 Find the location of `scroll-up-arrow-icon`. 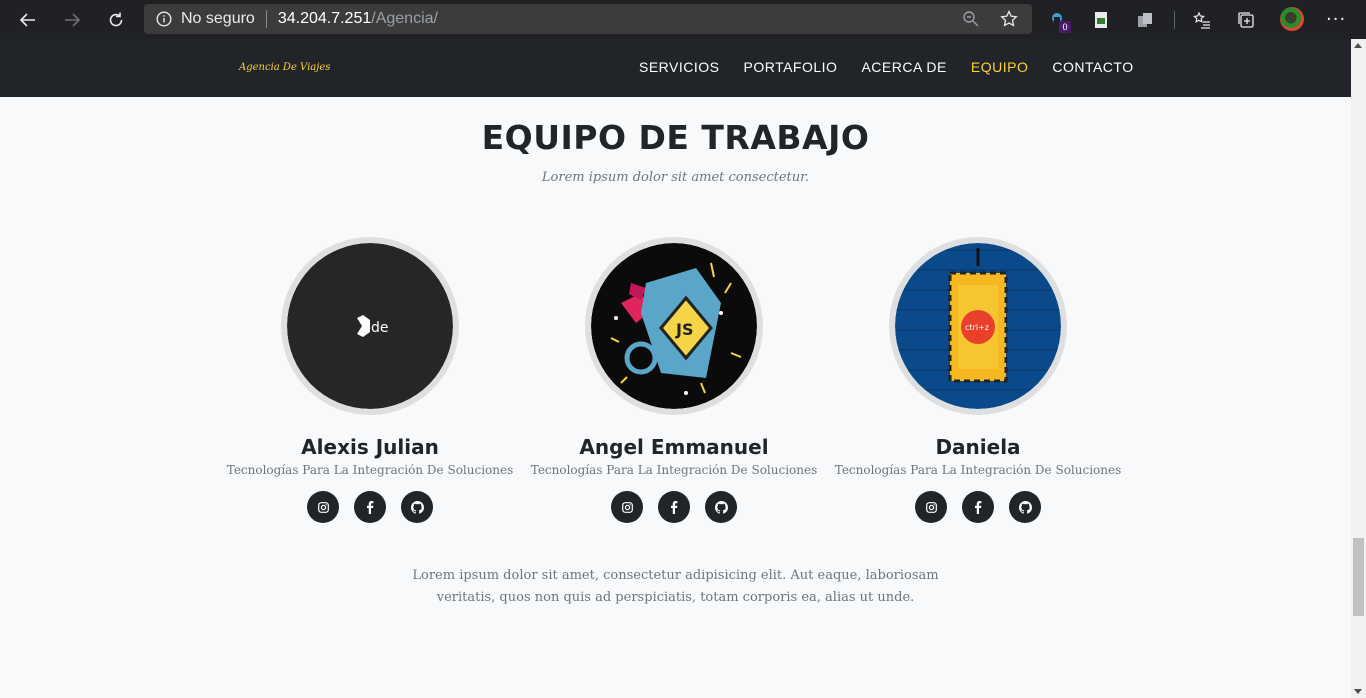

scroll-up-arrow-icon is located at coordinates (1358, 45).